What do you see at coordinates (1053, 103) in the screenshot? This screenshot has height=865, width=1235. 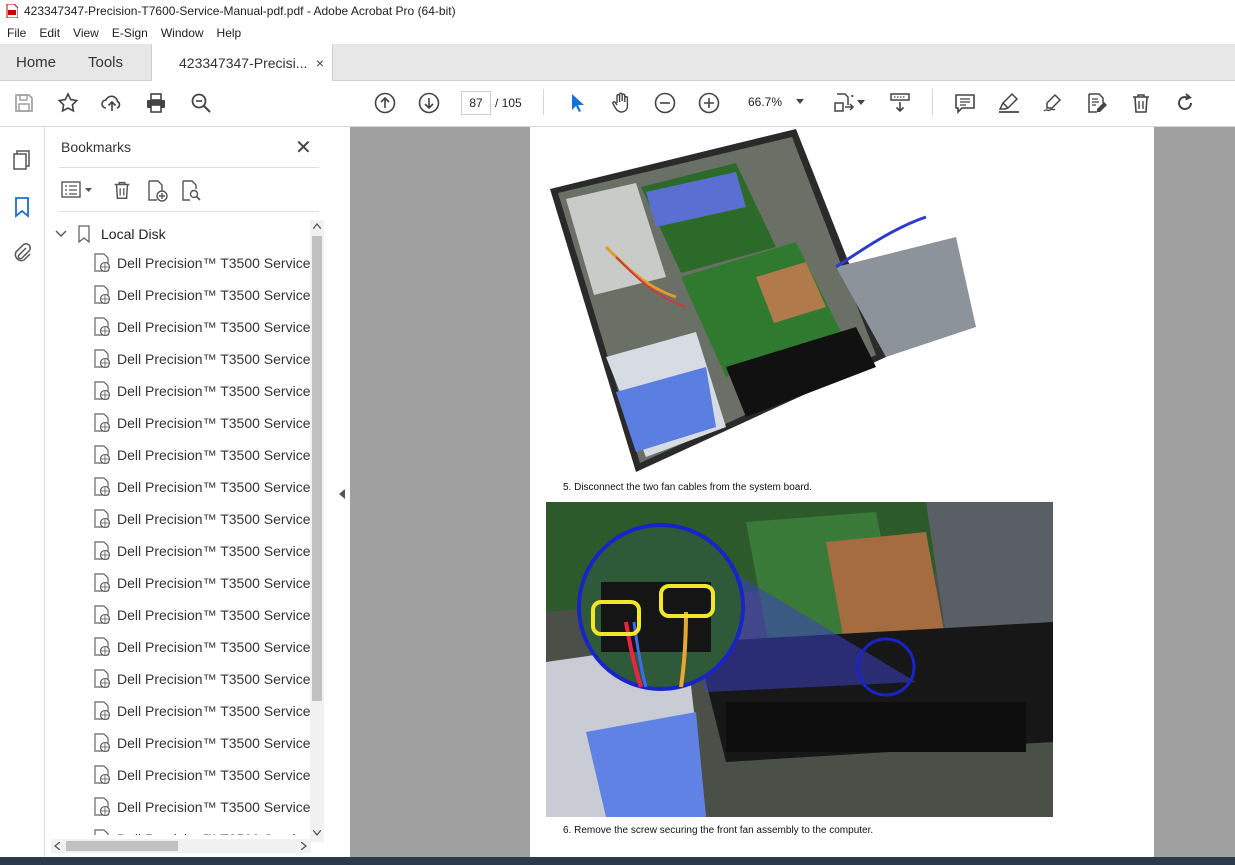 I see `sign-icon` at bounding box center [1053, 103].